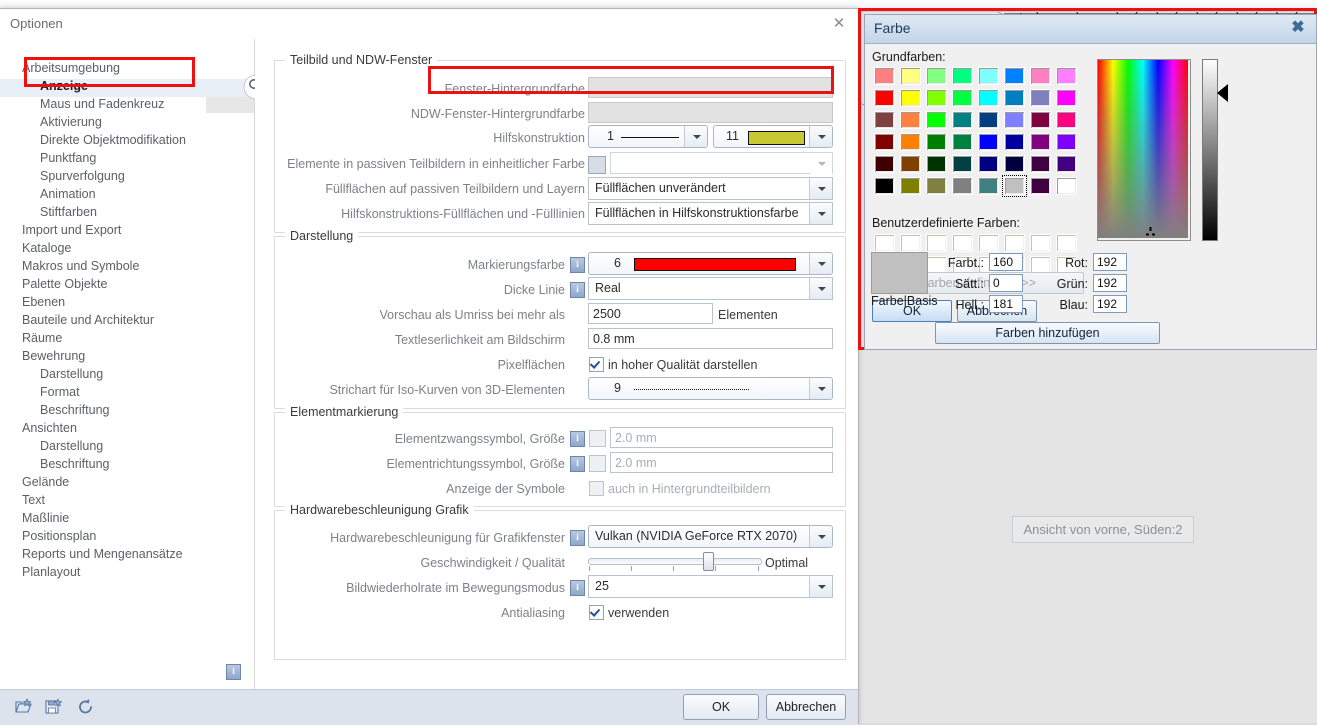 The image size is (1317, 725). Describe the element at coordinates (721, 437) in the screenshot. I see `elementzwangssymbol-input: 2.0 mm` at that location.